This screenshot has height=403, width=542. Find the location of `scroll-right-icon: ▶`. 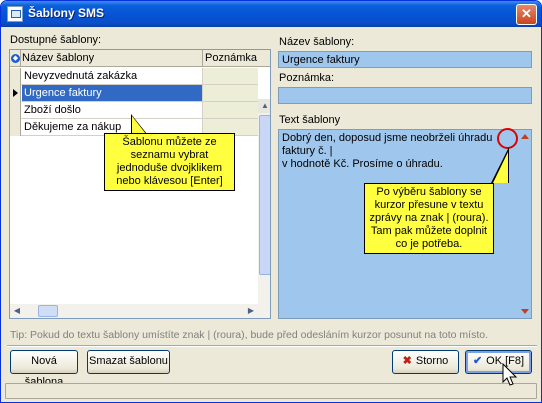

scroll-right-icon: ▶ is located at coordinates (251, 310).